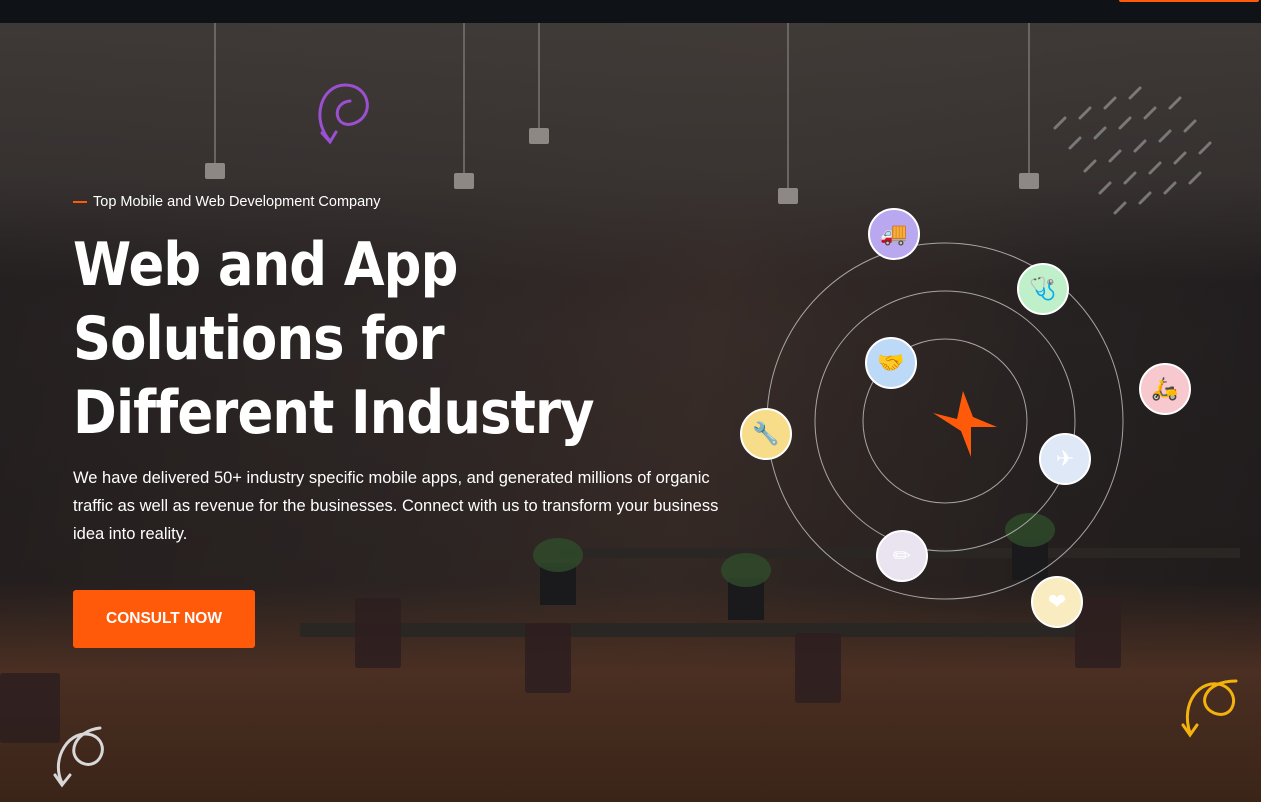  I want to click on education-icon: ✏, so click(902, 556).